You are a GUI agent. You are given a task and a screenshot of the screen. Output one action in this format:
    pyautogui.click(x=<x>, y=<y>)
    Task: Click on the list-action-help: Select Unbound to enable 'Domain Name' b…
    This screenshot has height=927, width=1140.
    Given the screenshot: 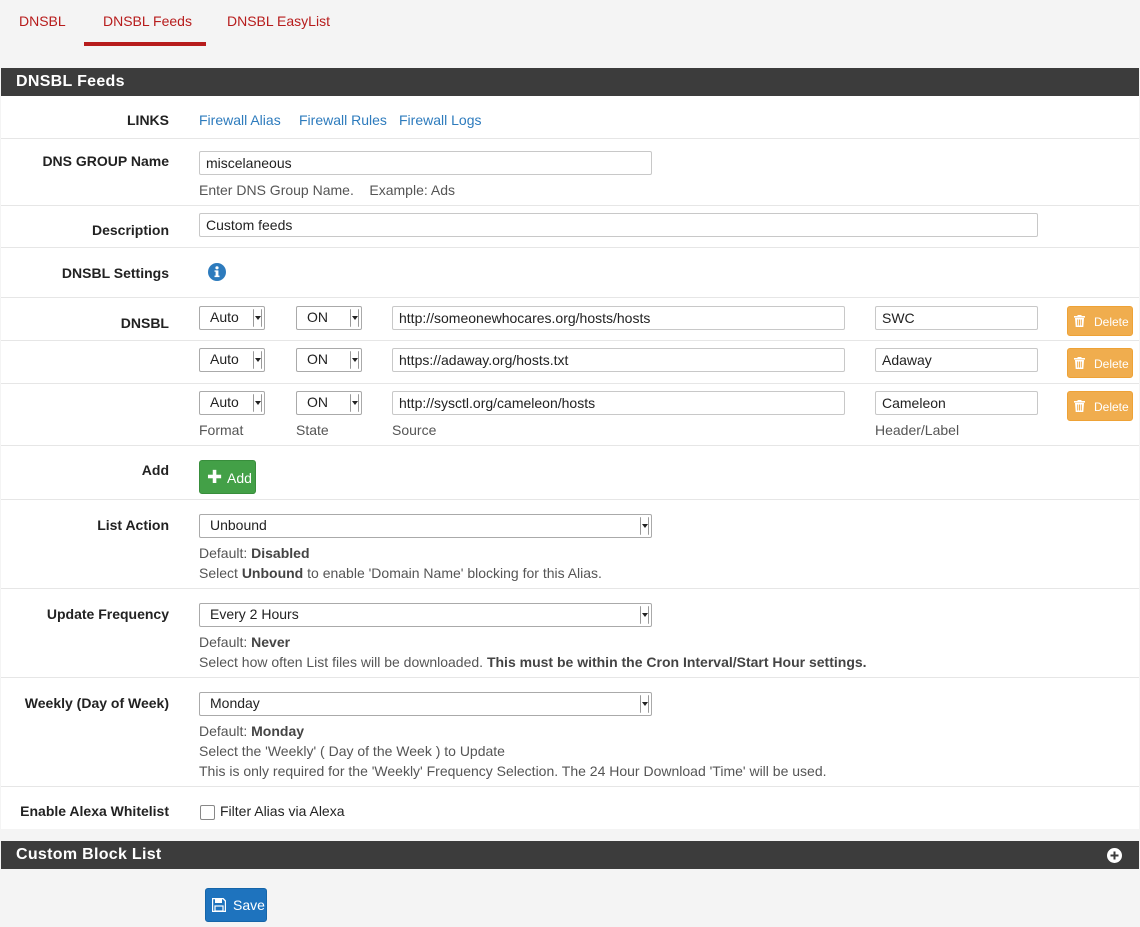 What is the action you would take?
    pyautogui.click(x=400, y=573)
    